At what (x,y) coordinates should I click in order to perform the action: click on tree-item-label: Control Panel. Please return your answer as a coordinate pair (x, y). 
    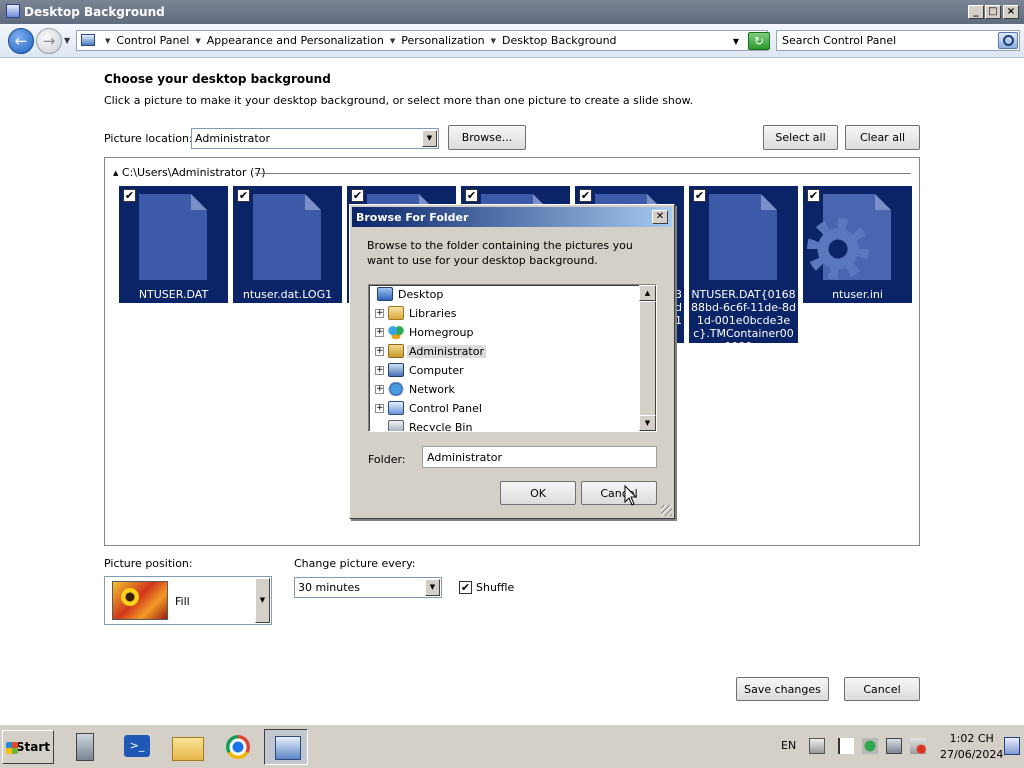
    Looking at the image, I should click on (445, 408).